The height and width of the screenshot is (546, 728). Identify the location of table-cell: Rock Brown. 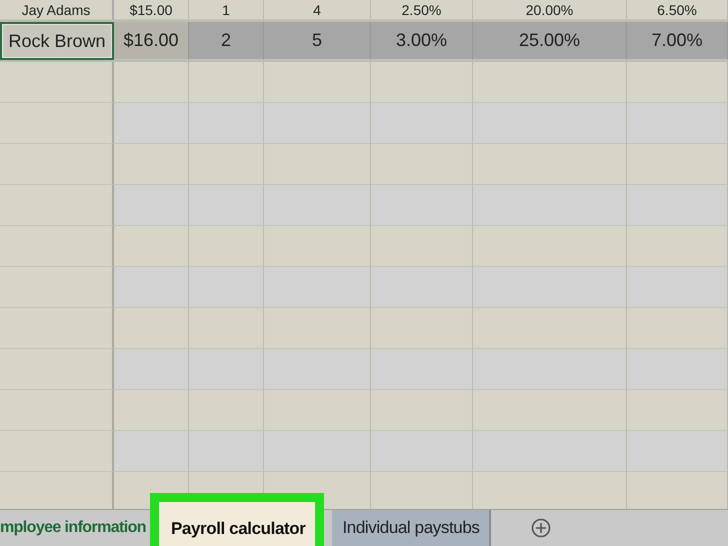
(57, 41).